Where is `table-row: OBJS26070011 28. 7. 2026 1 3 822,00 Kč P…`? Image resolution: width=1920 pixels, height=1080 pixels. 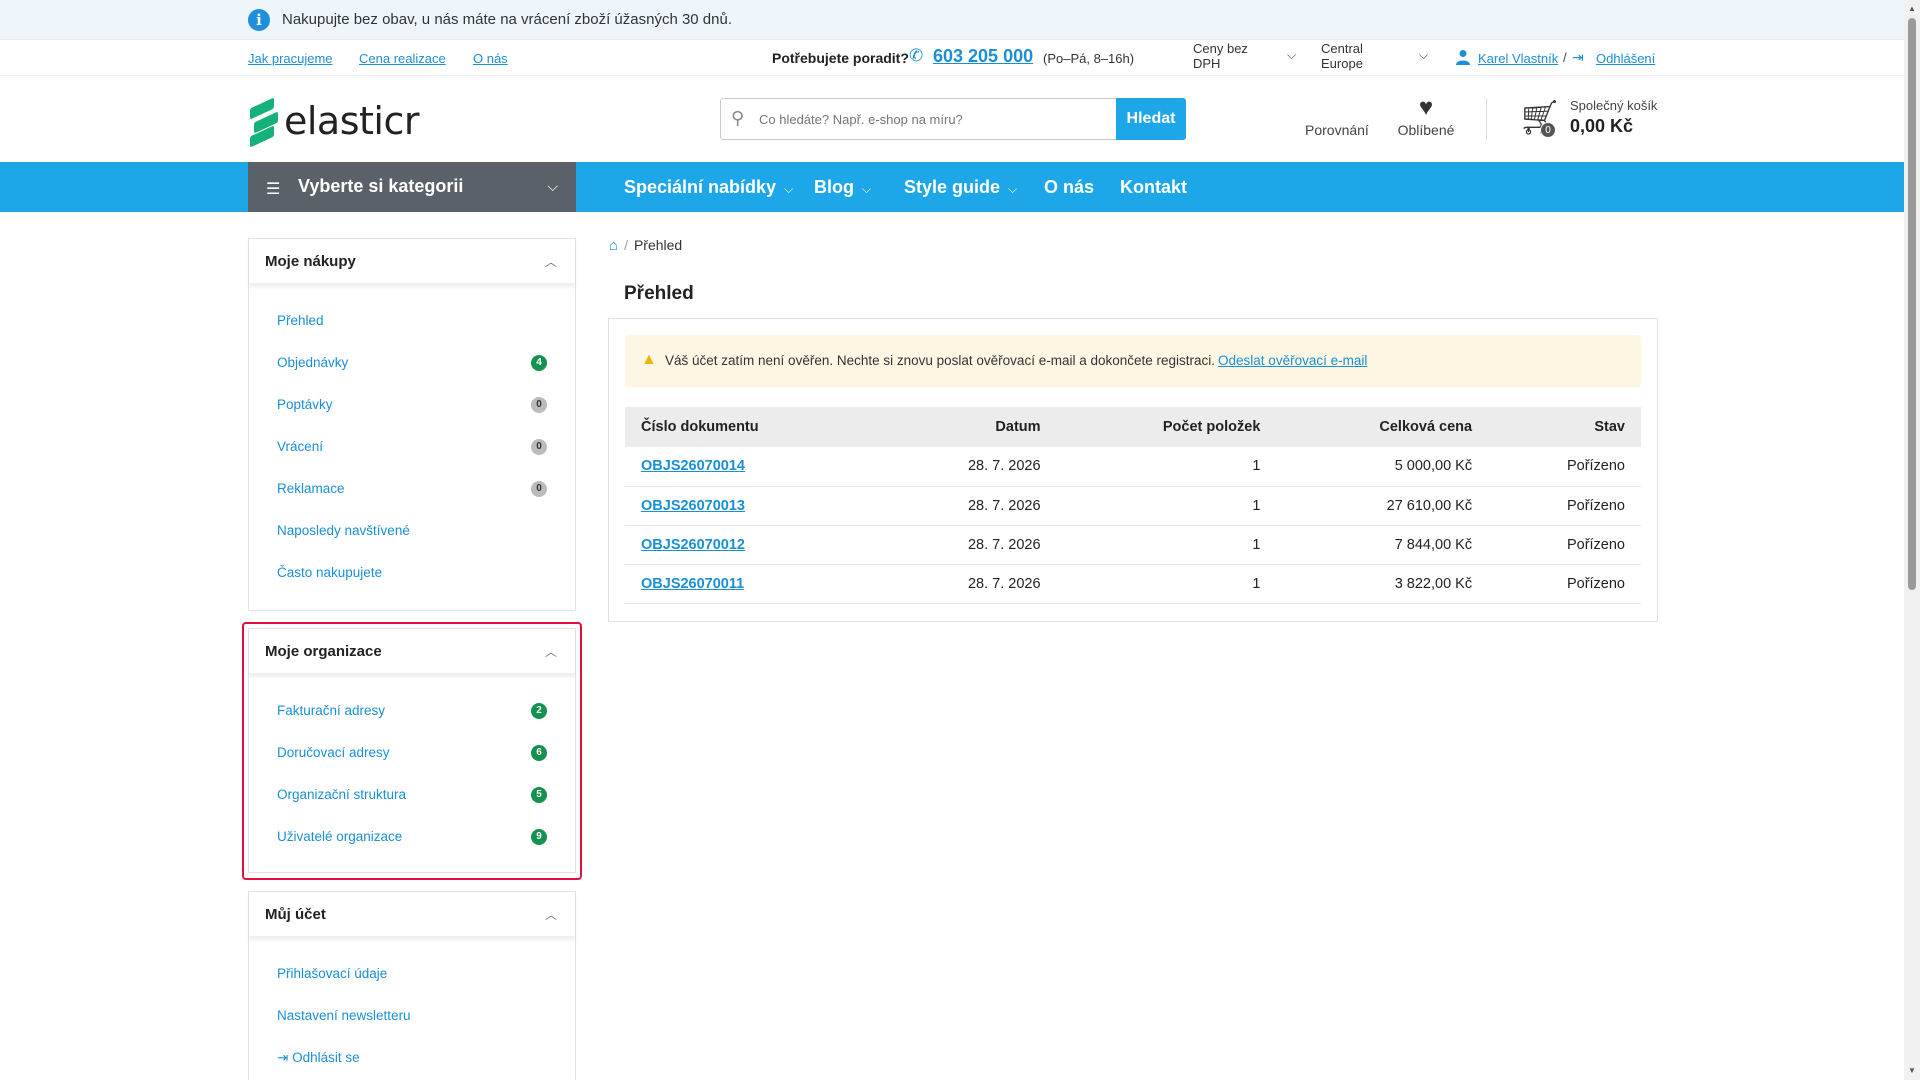 table-row: OBJS26070011 28. 7. 2026 1 3 822,00 Kč P… is located at coordinates (1133, 584).